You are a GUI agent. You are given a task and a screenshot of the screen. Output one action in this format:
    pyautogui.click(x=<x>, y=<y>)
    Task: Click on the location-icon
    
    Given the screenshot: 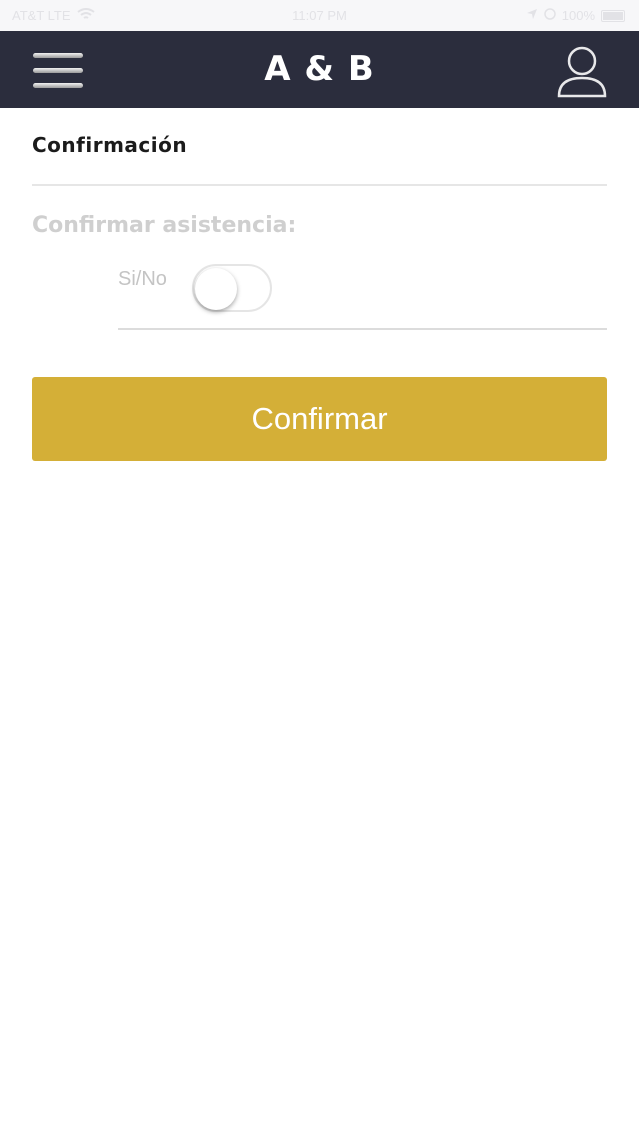 What is the action you would take?
    pyautogui.click(x=532, y=15)
    